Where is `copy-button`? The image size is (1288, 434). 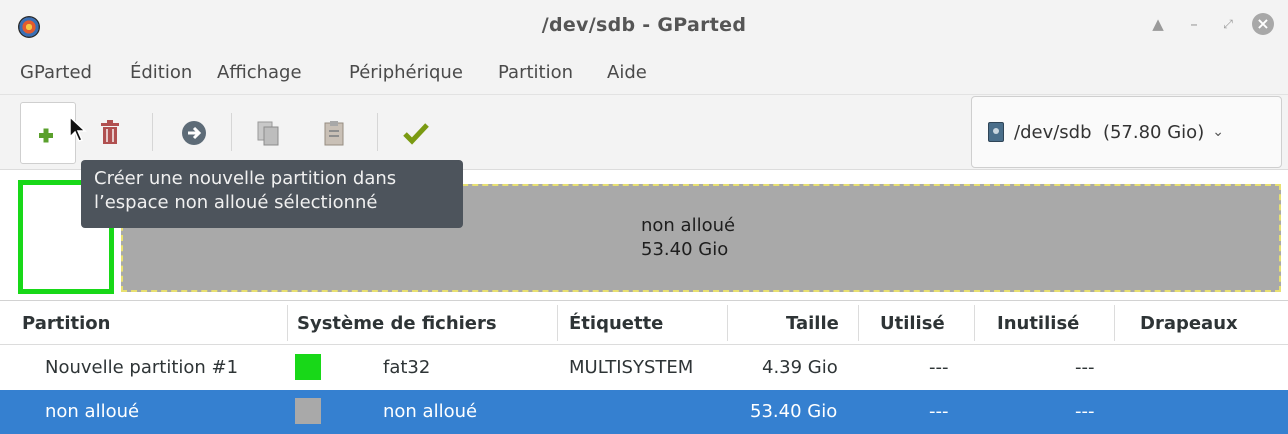 copy-button is located at coordinates (268, 133).